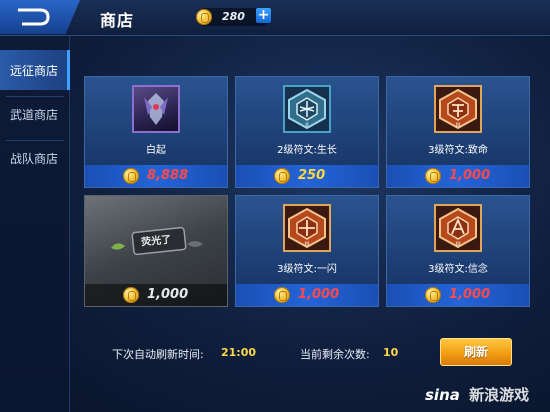 Image resolution: width=550 pixels, height=412 pixels. I want to click on sidebar-item-expedition-shop: 远征商店, so click(35, 70).